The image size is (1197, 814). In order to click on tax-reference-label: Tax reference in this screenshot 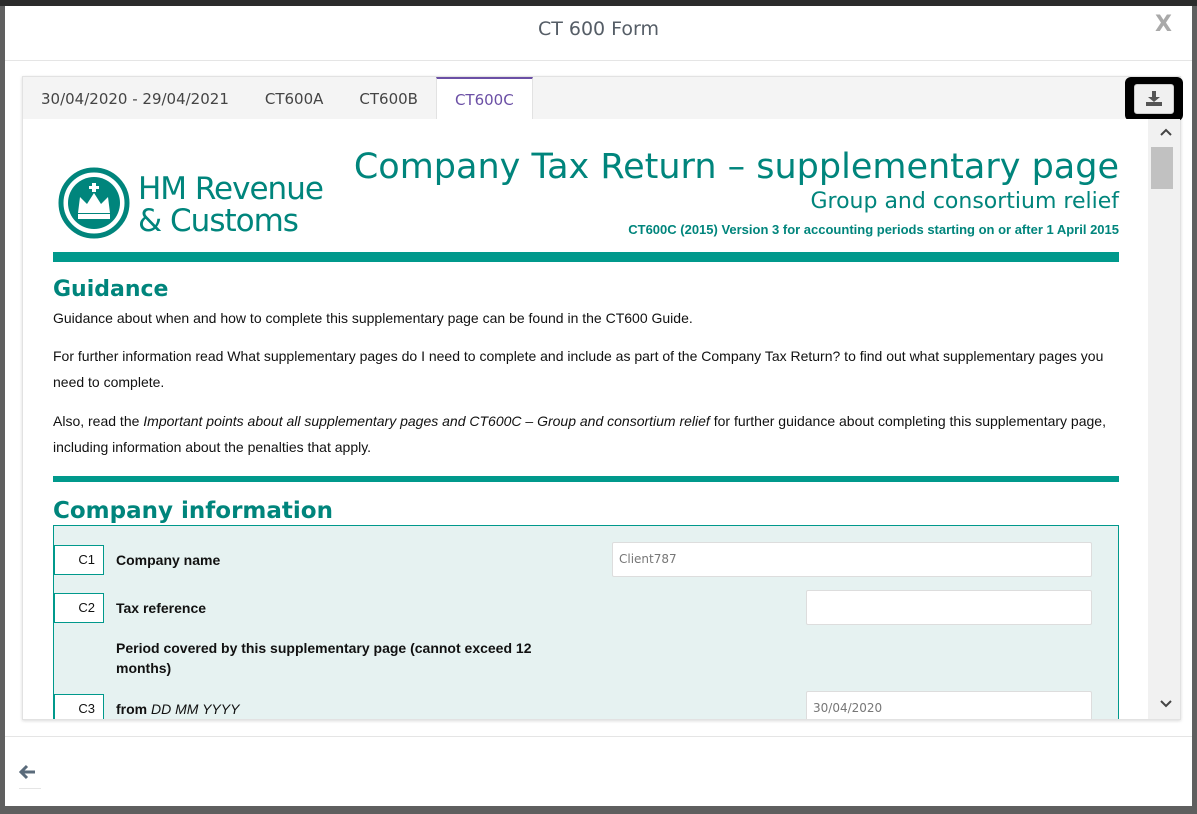, I will do `click(161, 608)`.